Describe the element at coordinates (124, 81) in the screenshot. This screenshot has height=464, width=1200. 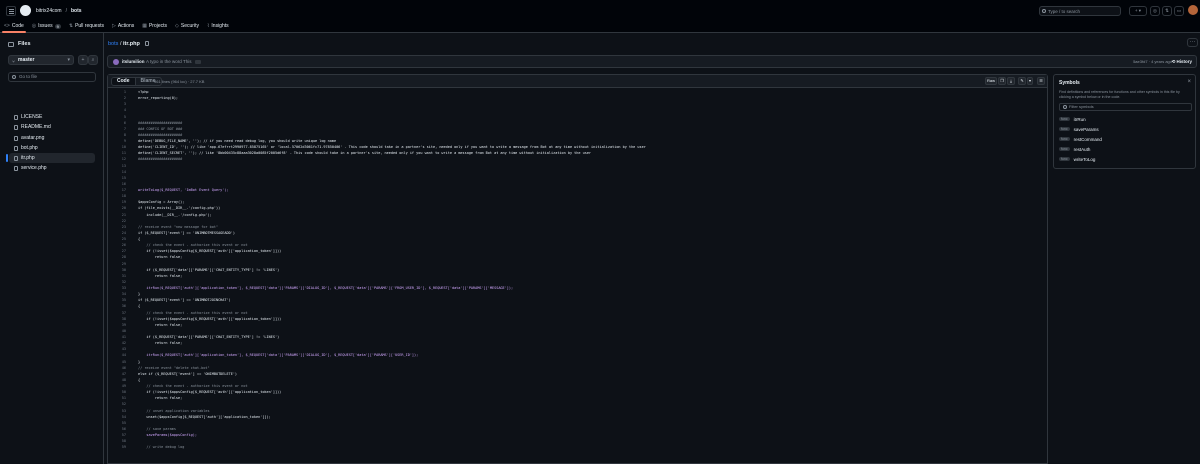
I see `code-view-tab: Code` at that location.